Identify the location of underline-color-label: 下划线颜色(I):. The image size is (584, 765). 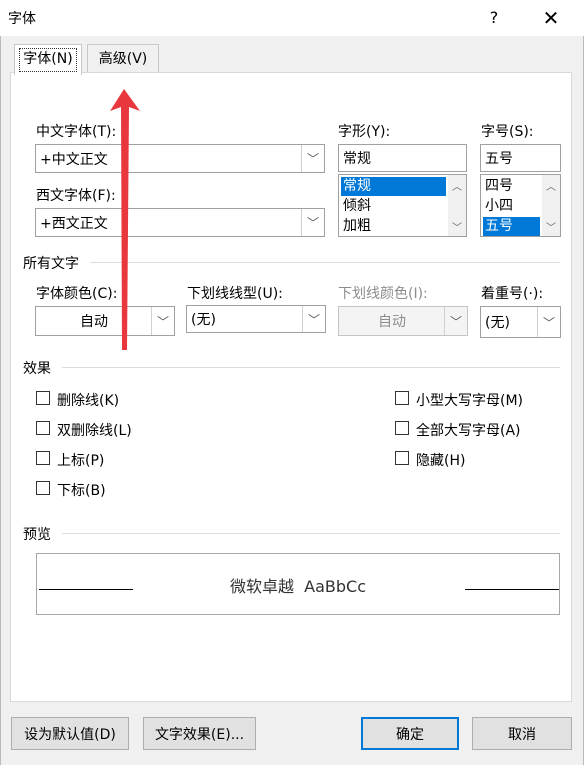
(383, 294).